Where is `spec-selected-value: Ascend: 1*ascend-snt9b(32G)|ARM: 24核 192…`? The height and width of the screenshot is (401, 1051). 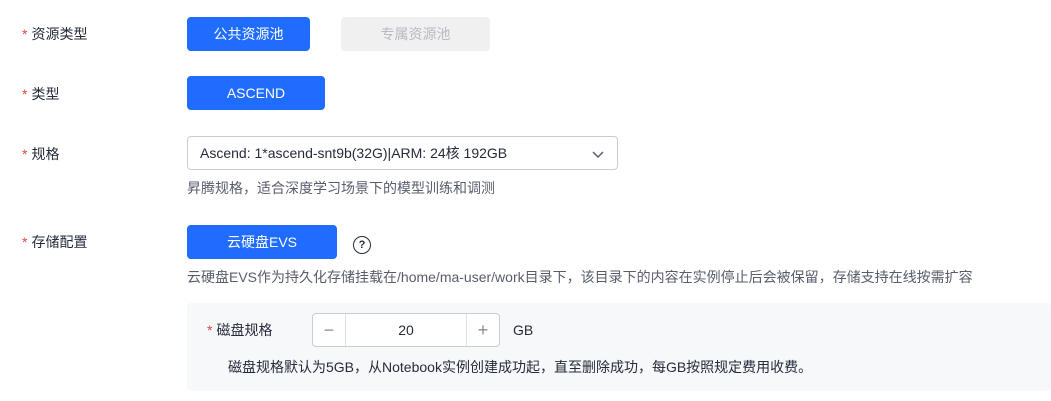
spec-selected-value: Ascend: 1*ascend-snt9b(32G)|ARM: 24核 192… is located at coordinates (354, 153).